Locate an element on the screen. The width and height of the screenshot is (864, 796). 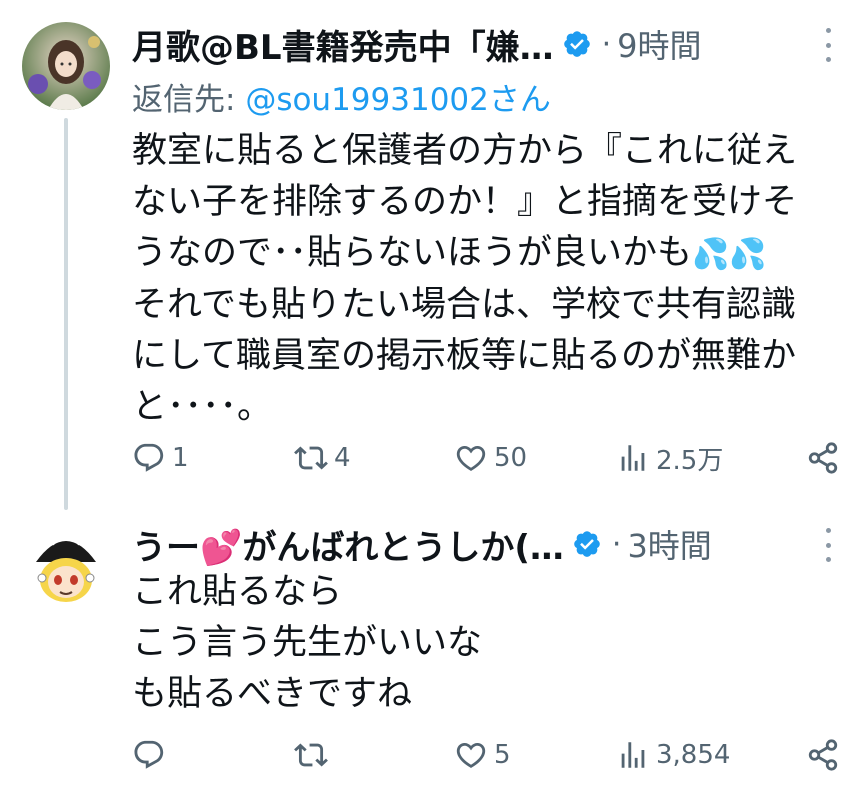
reply-button is located at coordinates (152, 755).